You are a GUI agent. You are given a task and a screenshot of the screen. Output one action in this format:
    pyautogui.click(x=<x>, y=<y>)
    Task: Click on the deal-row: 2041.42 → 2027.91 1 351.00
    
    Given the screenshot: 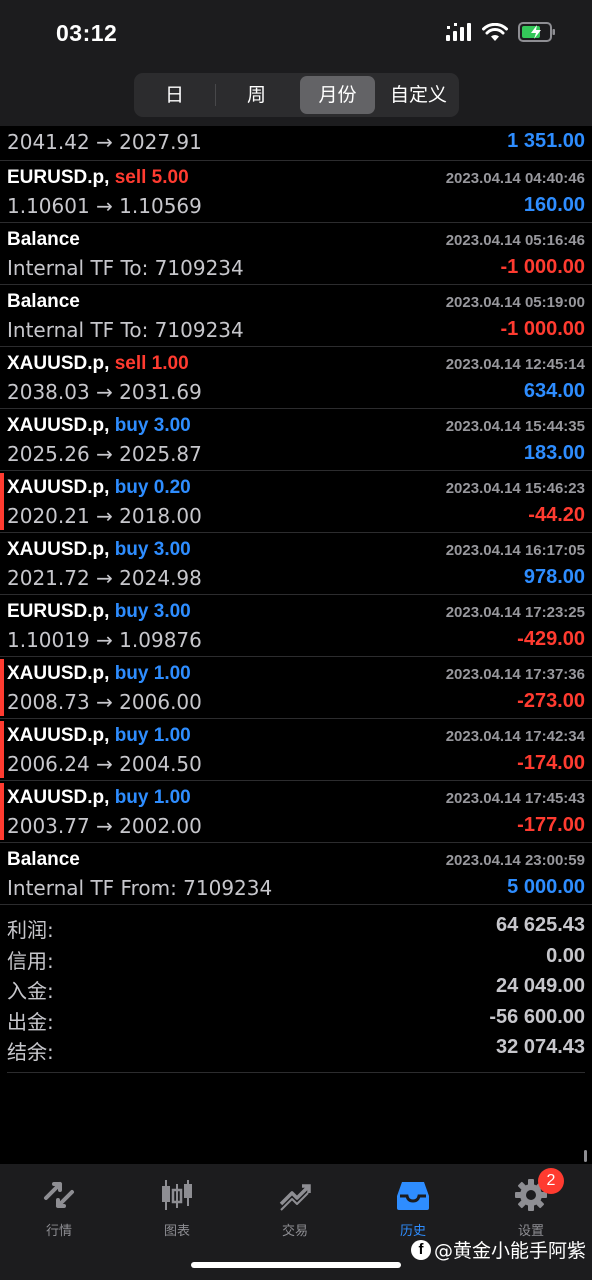 What is the action you would take?
    pyautogui.click(x=296, y=143)
    